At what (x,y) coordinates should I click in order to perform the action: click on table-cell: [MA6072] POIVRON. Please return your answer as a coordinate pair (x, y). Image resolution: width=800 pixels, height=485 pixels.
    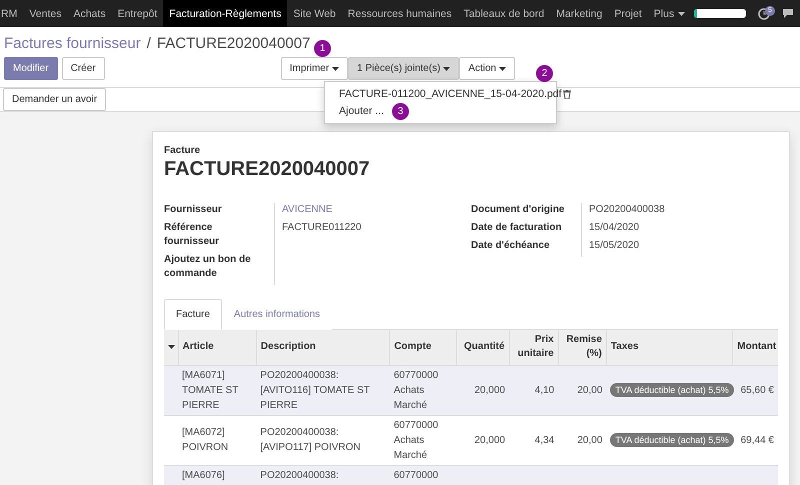
    Looking at the image, I should click on (217, 440).